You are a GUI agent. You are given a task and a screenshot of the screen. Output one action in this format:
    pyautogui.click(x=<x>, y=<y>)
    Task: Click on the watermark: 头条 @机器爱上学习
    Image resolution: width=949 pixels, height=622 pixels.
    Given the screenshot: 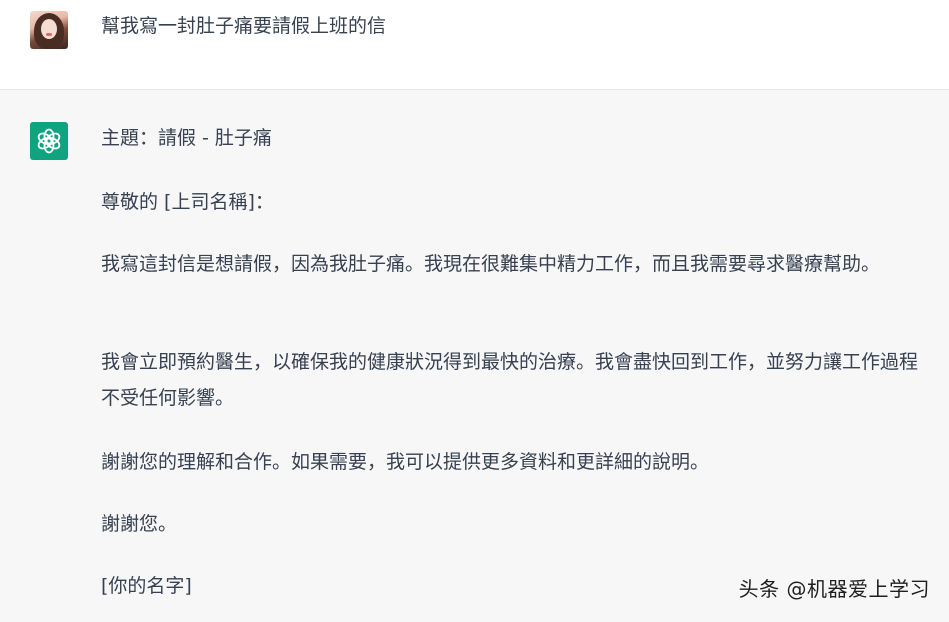 What is the action you would take?
    pyautogui.click(x=834, y=589)
    